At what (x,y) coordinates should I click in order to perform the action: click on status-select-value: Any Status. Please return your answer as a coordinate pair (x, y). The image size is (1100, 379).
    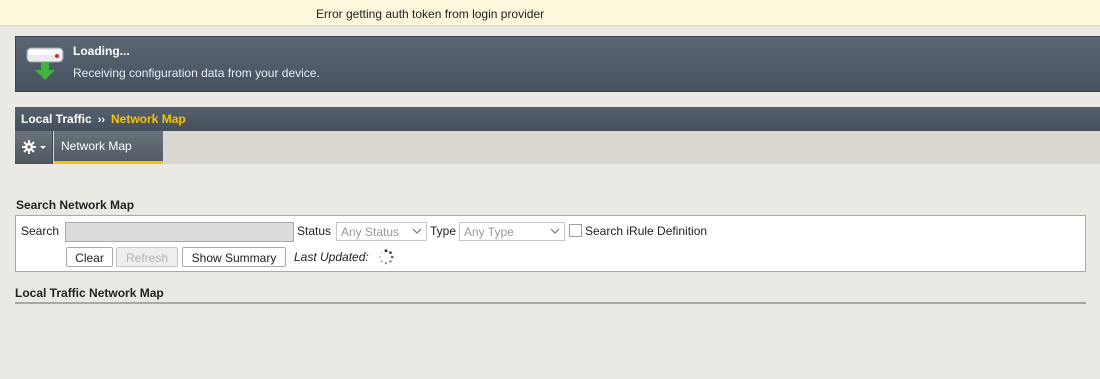
    Looking at the image, I should click on (370, 232).